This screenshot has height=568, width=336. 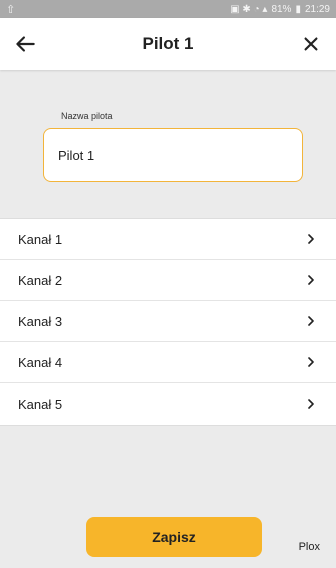 What do you see at coordinates (40, 362) in the screenshot?
I see `channel-label: Kanał 4` at bounding box center [40, 362].